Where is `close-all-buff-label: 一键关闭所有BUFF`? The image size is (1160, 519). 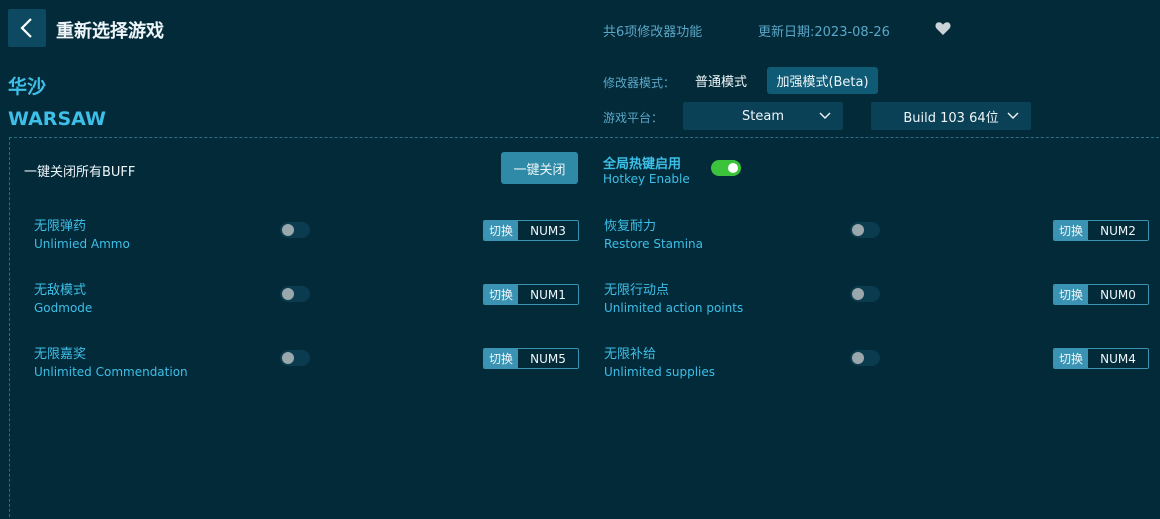
close-all-buff-label: 一键关闭所有BUFF is located at coordinates (80, 172).